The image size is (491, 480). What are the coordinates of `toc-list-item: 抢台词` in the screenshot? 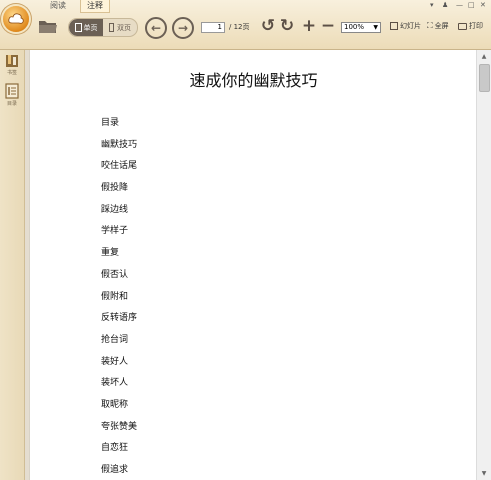 It's located at (115, 339).